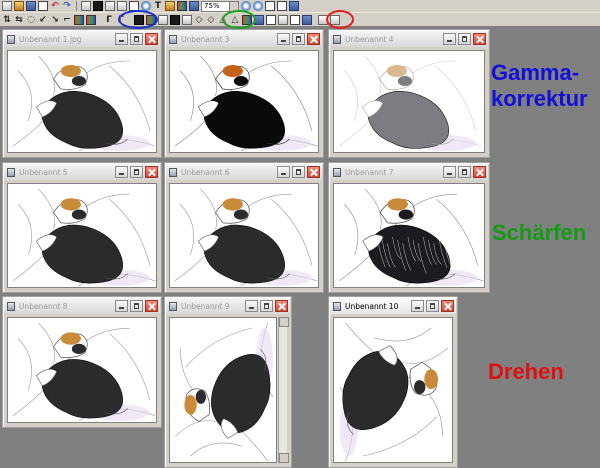  I want to click on toolbar-separator, so click(76, 6).